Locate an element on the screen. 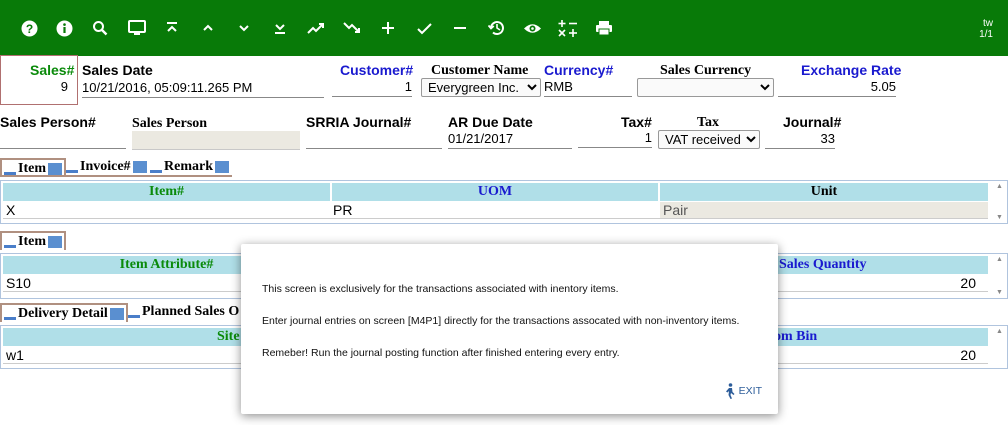  tax-label: Tax is located at coordinates (708, 122).